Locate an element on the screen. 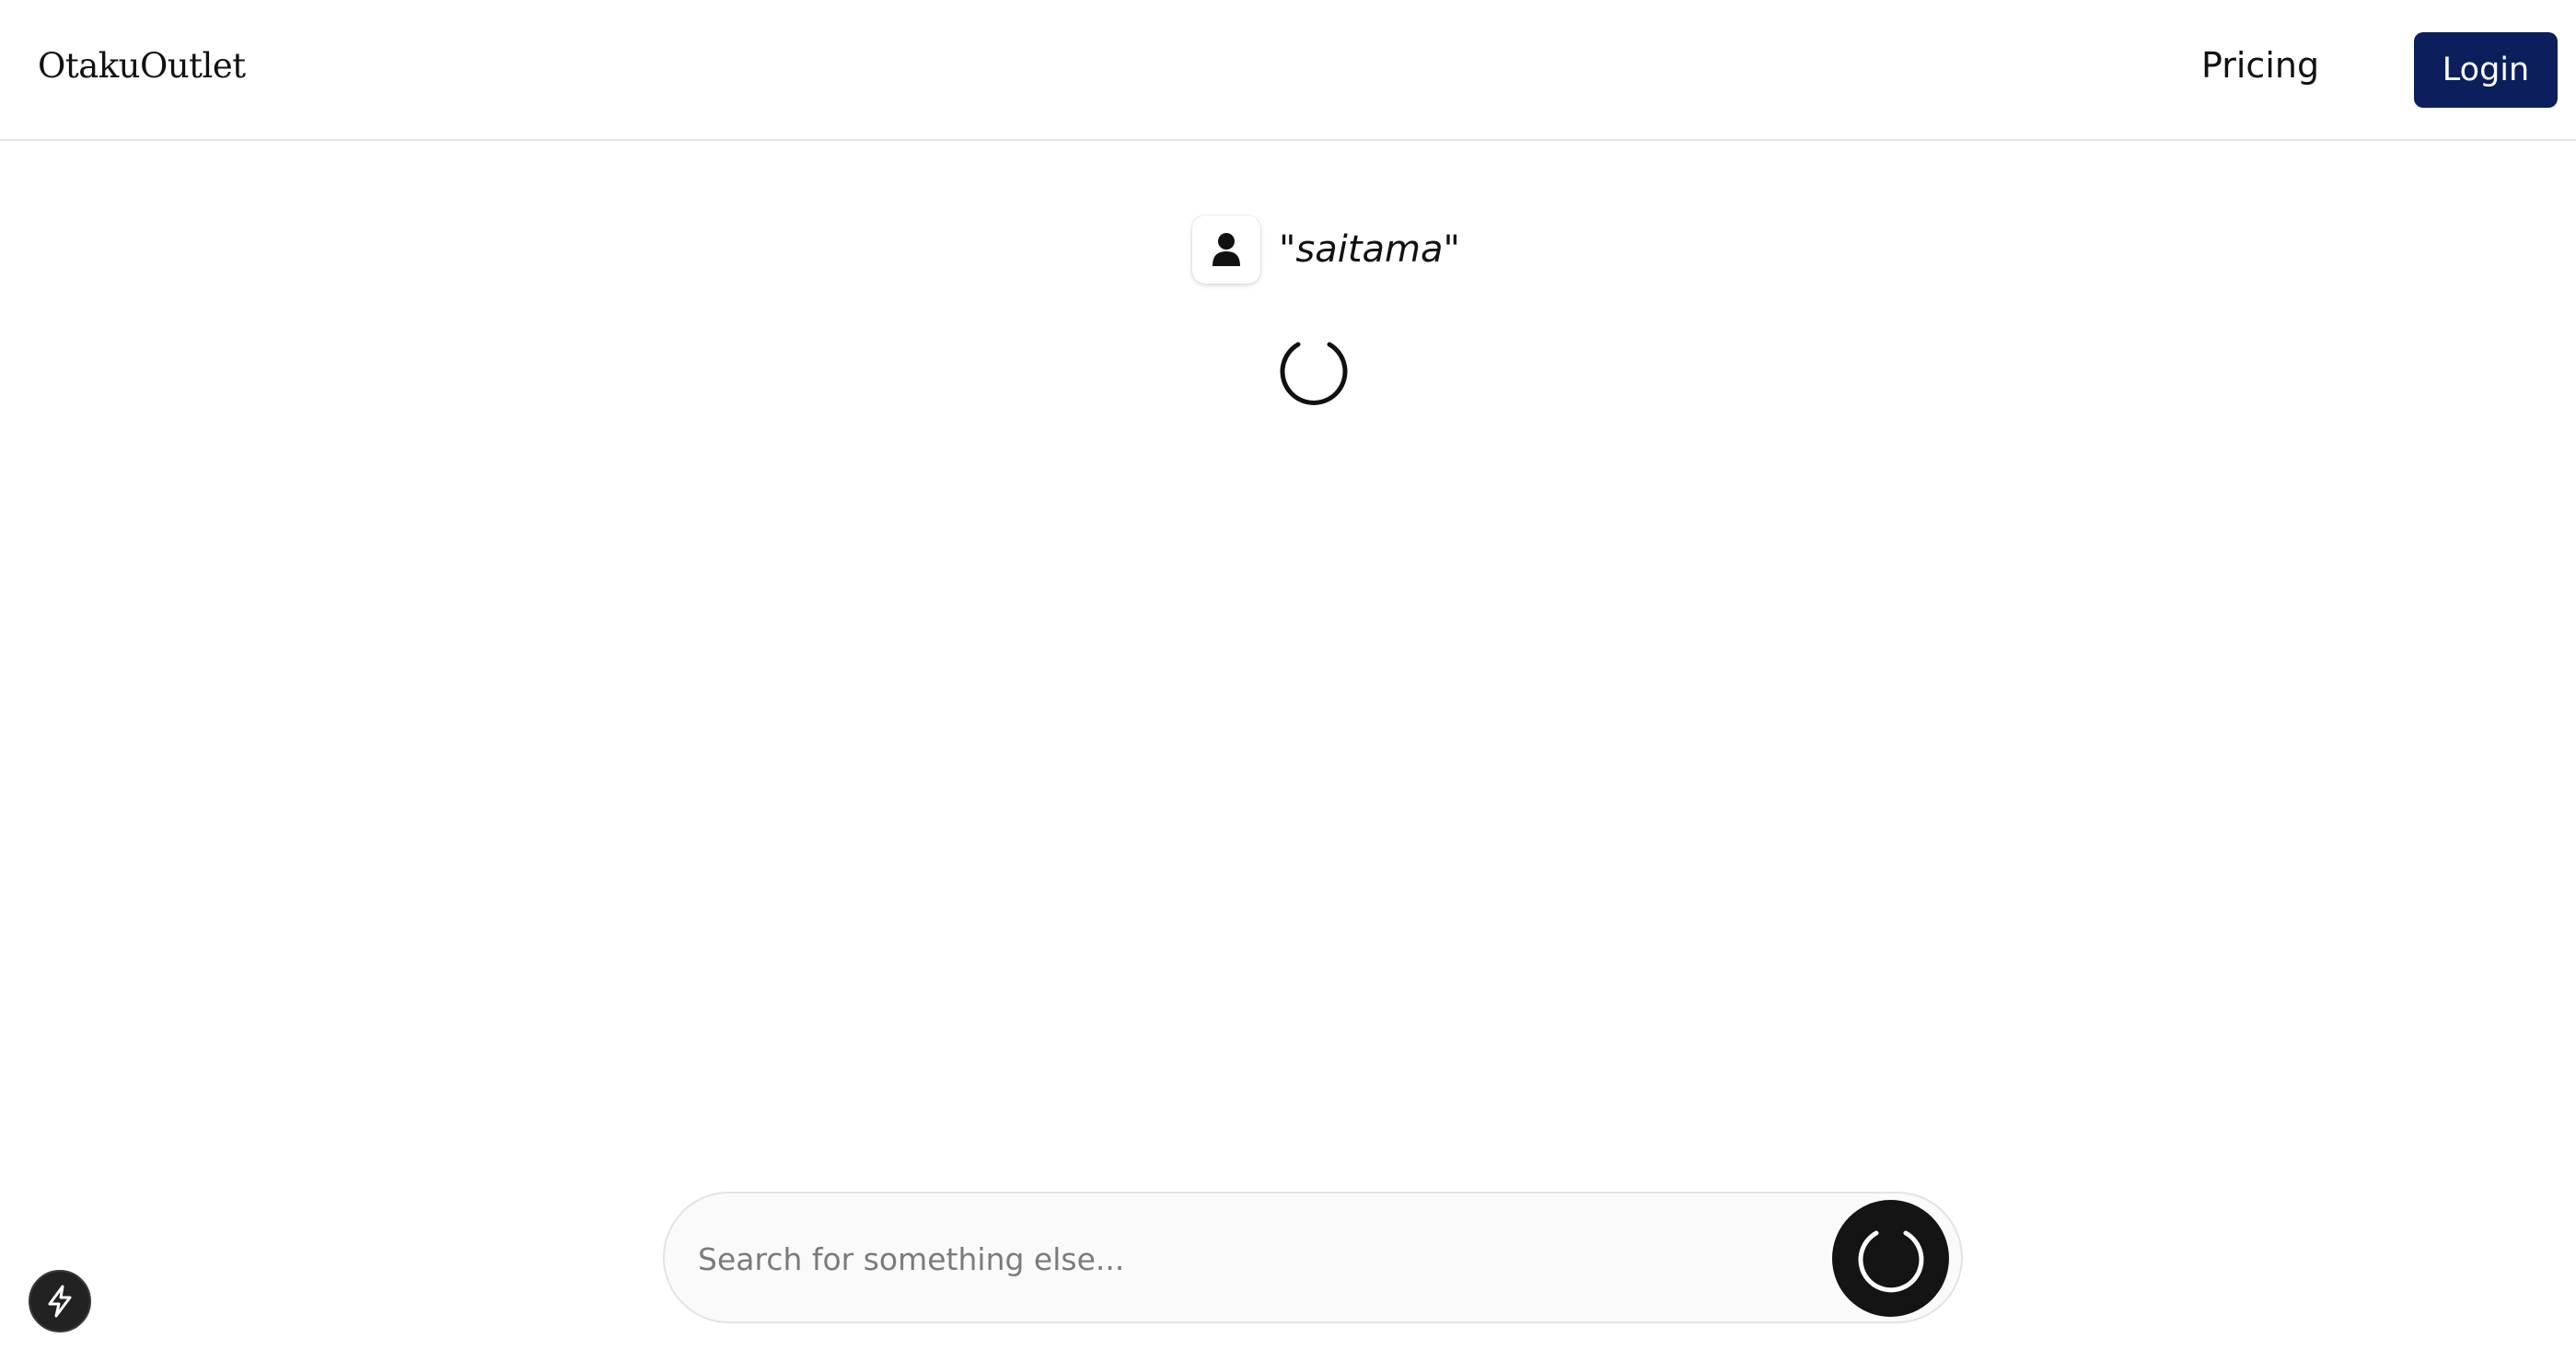  login-button: Login is located at coordinates (2486, 70).